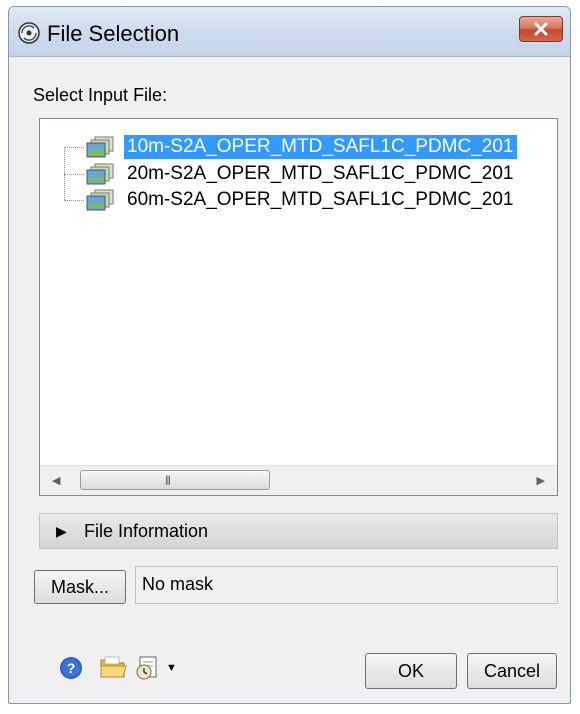 This screenshot has width=580, height=714. What do you see at coordinates (29, 33) in the screenshot?
I see `dialog-icon` at bounding box center [29, 33].